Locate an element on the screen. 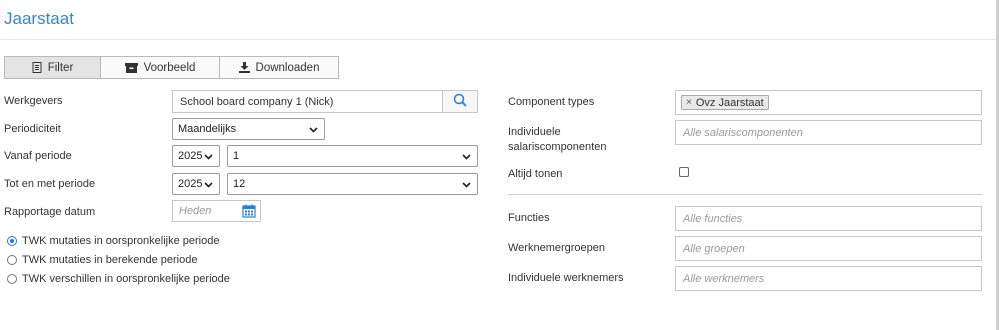 This screenshot has height=330, width=999. component-types-label: Component types is located at coordinates (551, 102).